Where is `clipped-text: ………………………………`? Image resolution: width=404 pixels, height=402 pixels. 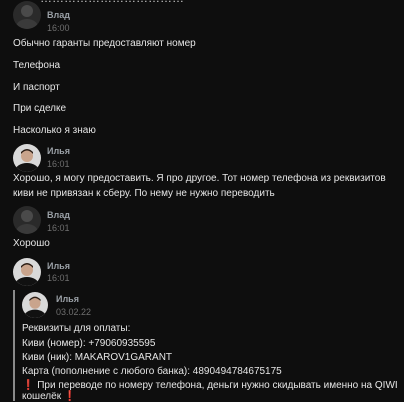
clipped-text: ……………………………… is located at coordinates (112, 2).